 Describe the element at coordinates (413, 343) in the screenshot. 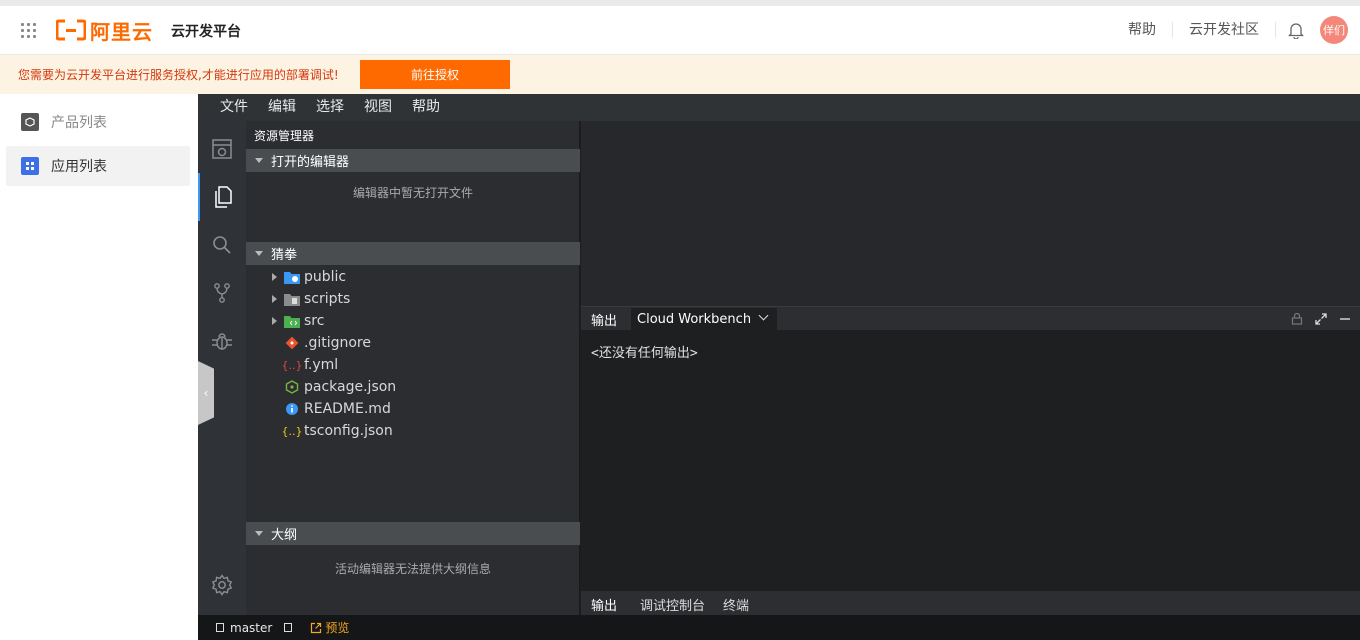

I see `tree-file-gitignore: .gitignore` at that location.